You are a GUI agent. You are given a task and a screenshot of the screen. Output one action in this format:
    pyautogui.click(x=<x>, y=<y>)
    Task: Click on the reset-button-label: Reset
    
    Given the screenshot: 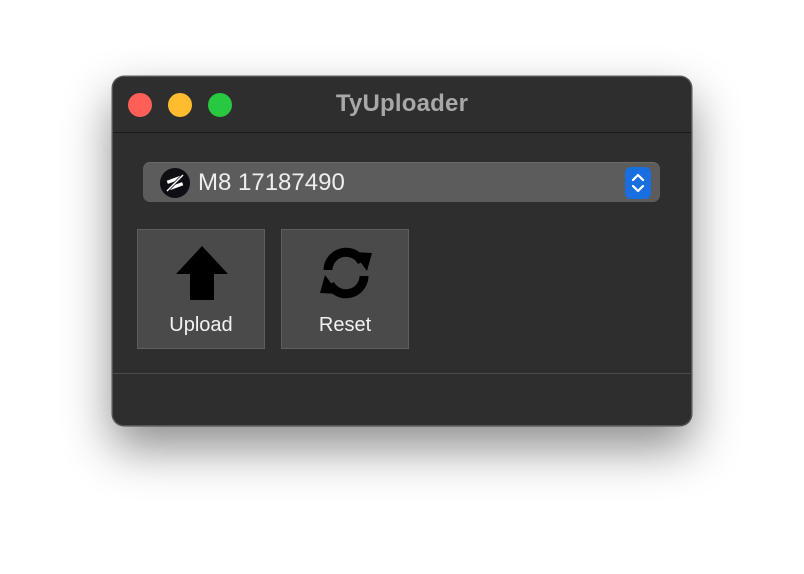 What is the action you would take?
    pyautogui.click(x=345, y=325)
    